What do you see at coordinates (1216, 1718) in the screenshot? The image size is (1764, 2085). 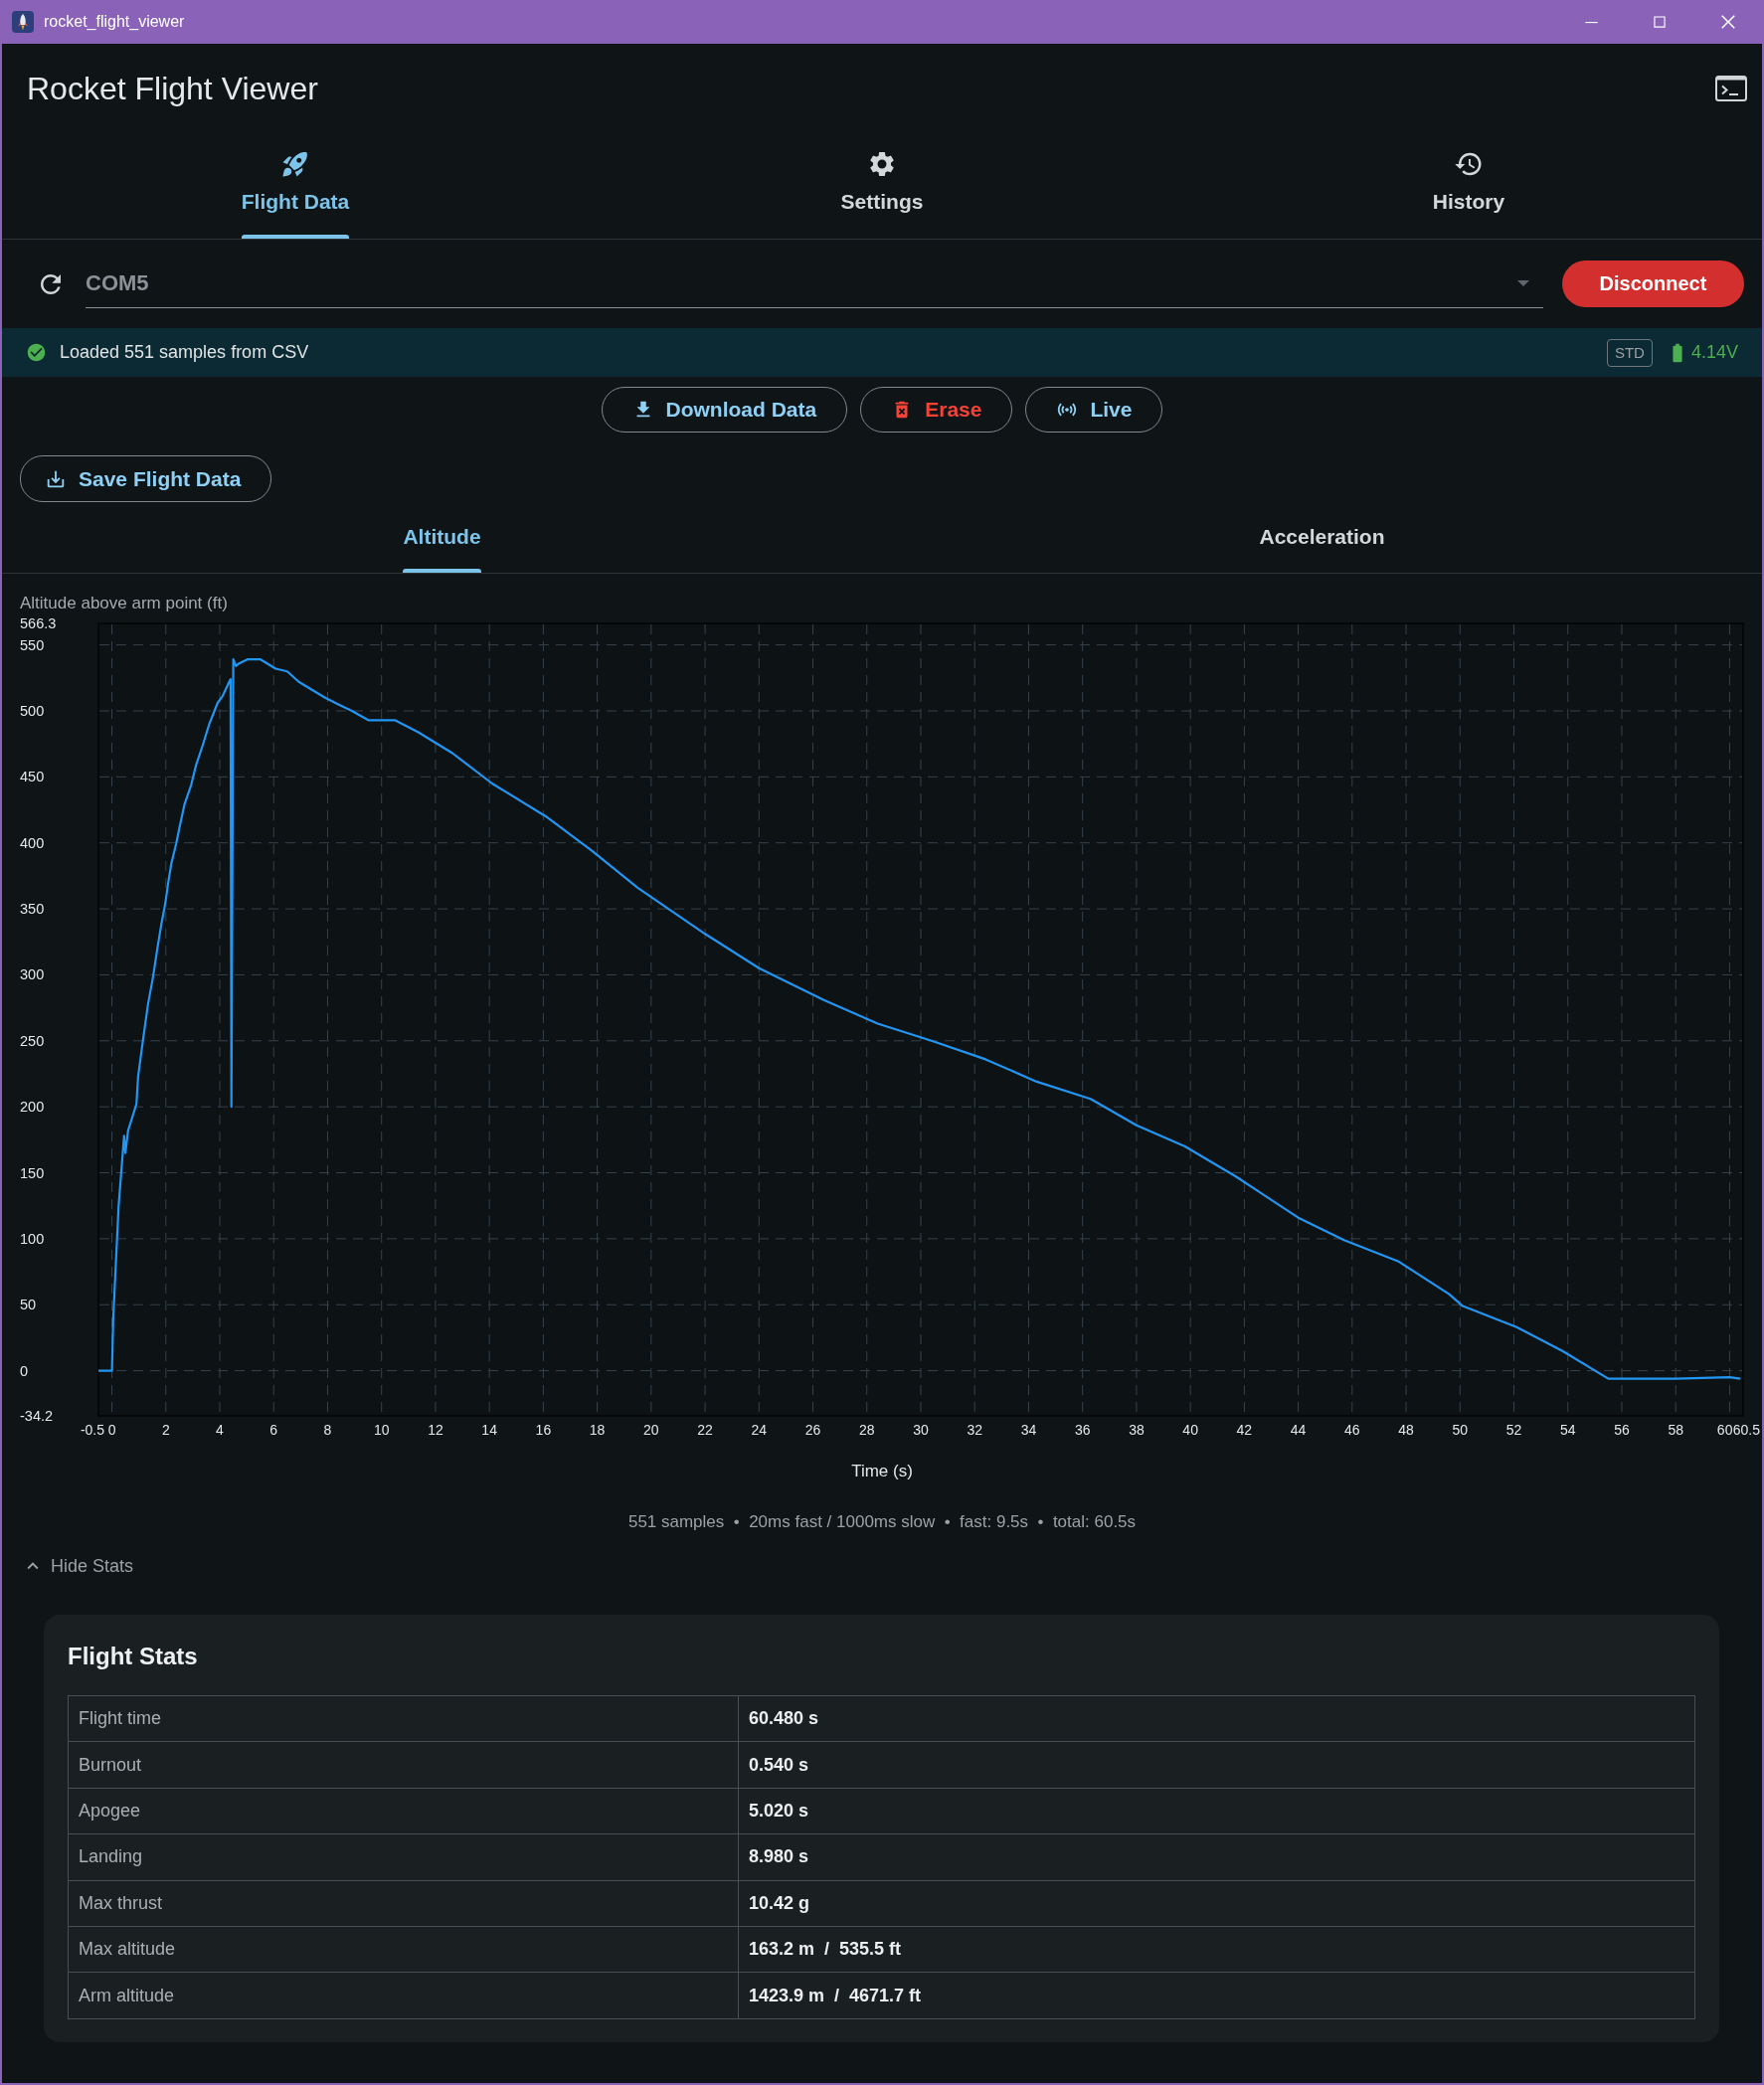 I see `stat-value-cell: 60.480 s` at bounding box center [1216, 1718].